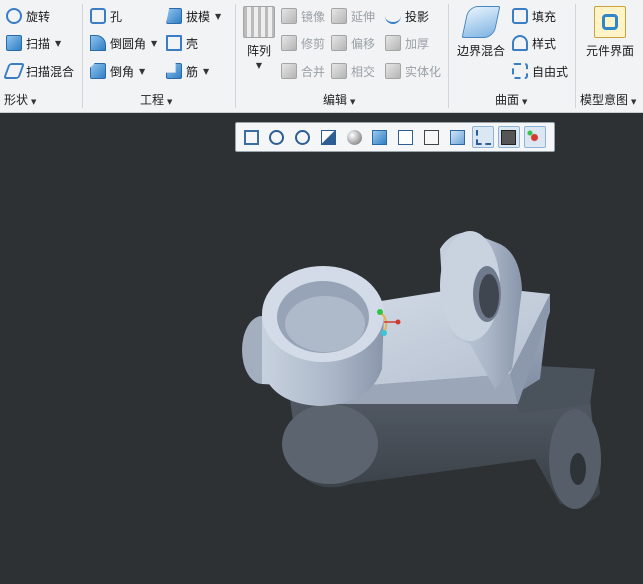  Describe the element at coordinates (520, 71) in the screenshot. I see `freestyle-icon` at that location.